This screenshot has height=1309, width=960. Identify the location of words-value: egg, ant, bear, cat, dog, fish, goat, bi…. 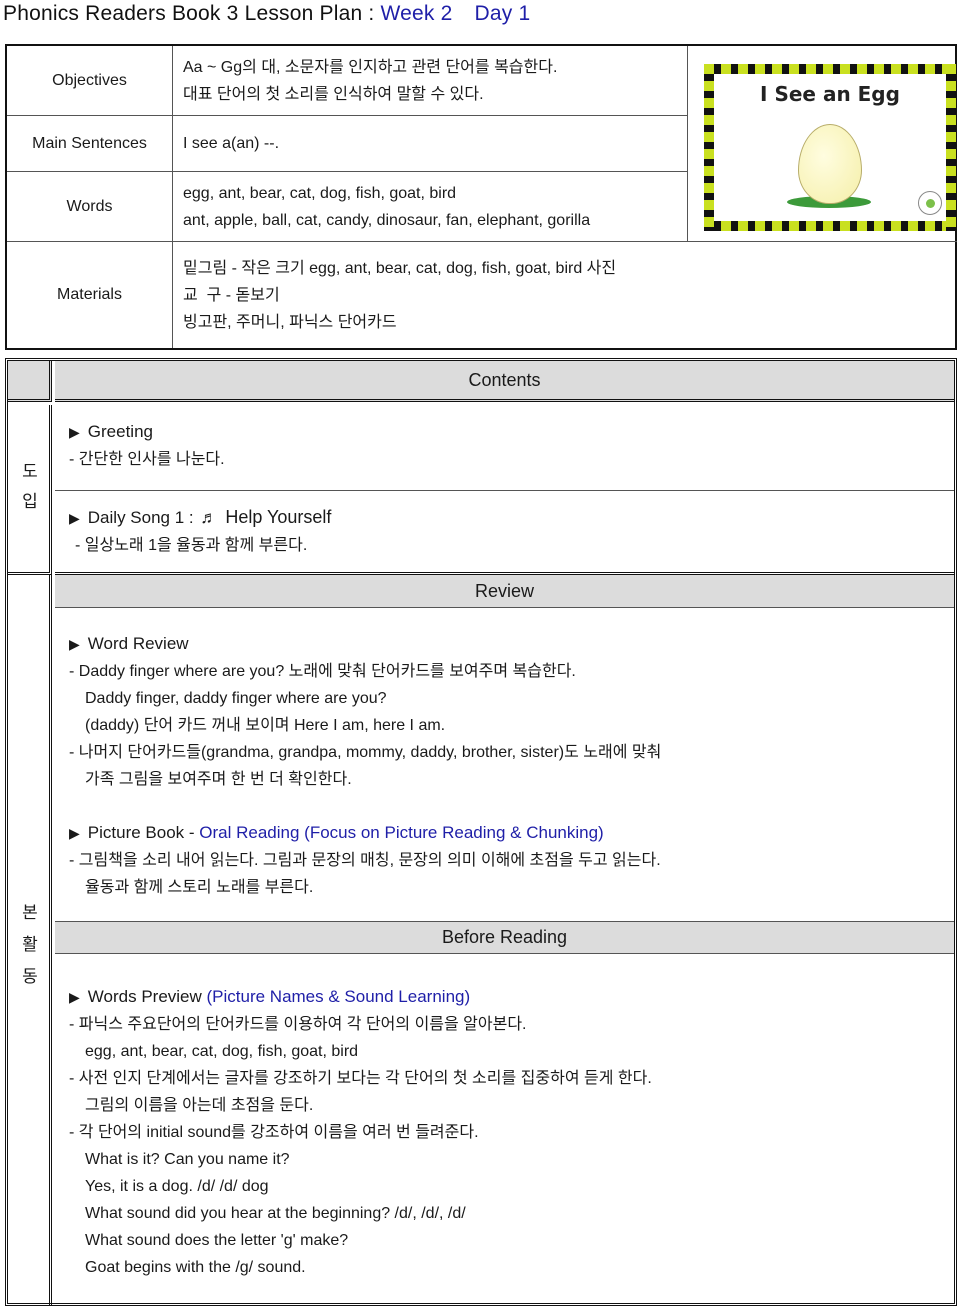
(386, 207).